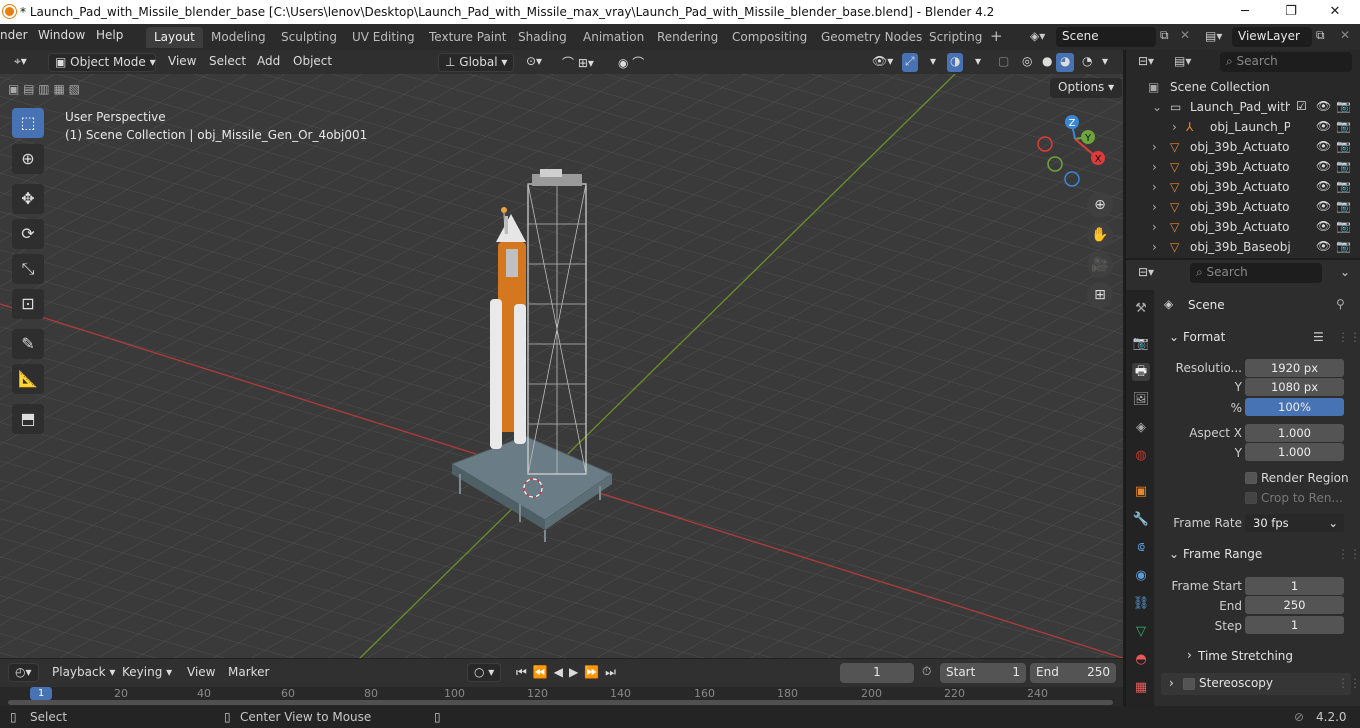 The width and height of the screenshot is (1360, 728). What do you see at coordinates (1141, 576) in the screenshot?
I see `physics-tab-icon: ◉` at bounding box center [1141, 576].